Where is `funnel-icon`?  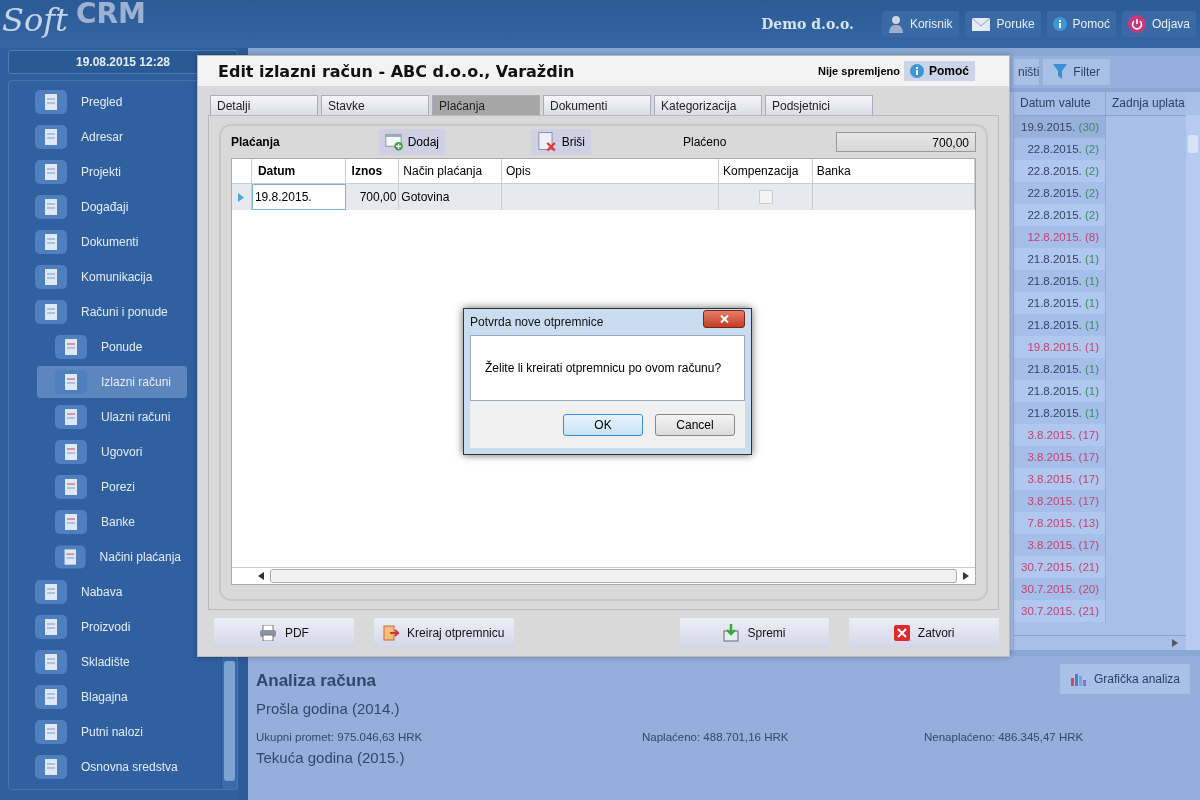
funnel-icon is located at coordinates (1060, 72).